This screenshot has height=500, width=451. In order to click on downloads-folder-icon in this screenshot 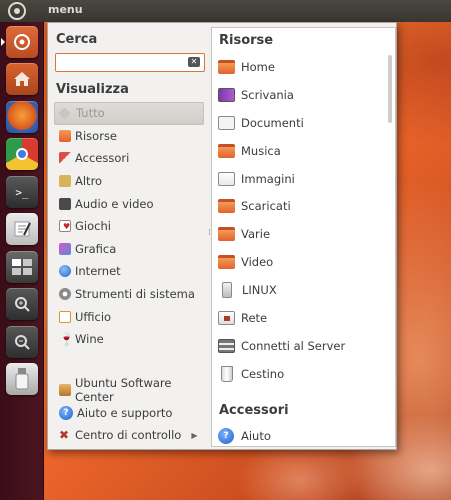, I will do `click(226, 206)`.